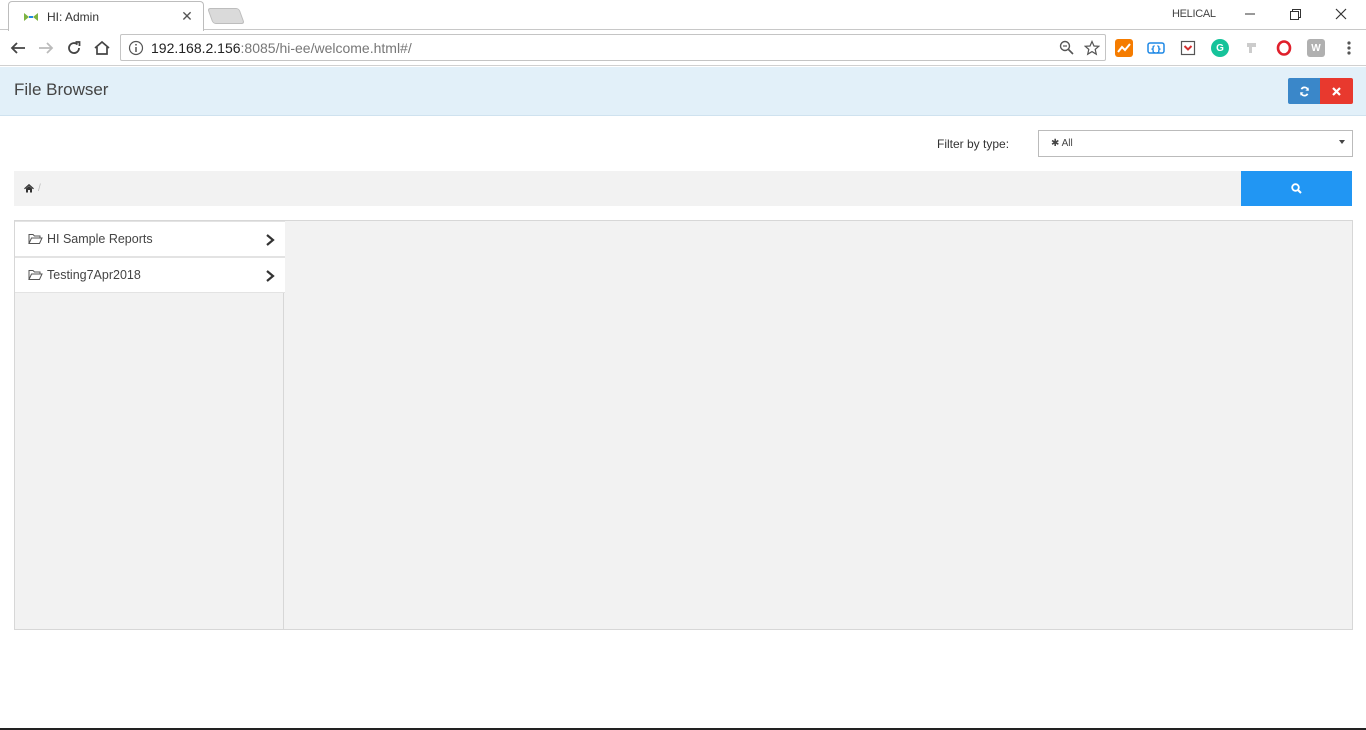 The height and width of the screenshot is (730, 1366). I want to click on caret-down-icon, so click(1342, 142).